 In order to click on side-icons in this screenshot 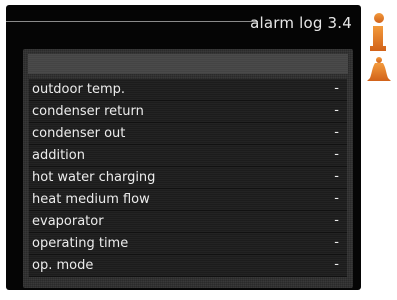, I will do `click(379, 48)`.